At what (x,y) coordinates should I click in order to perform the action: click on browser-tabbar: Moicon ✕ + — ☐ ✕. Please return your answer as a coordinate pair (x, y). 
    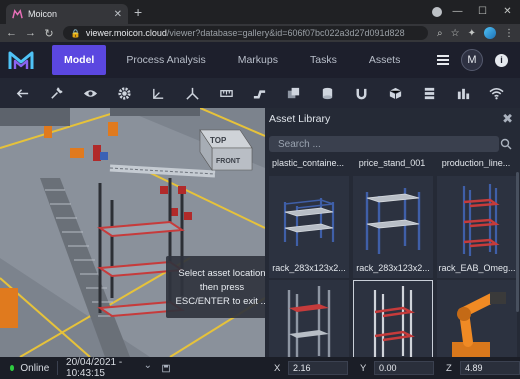
    Looking at the image, I should click on (260, 12).